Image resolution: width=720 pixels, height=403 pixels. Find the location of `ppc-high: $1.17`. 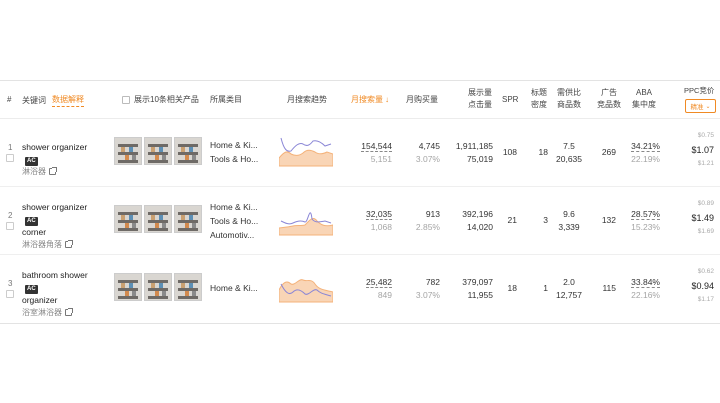

ppc-high: $1.17 is located at coordinates (705, 299).